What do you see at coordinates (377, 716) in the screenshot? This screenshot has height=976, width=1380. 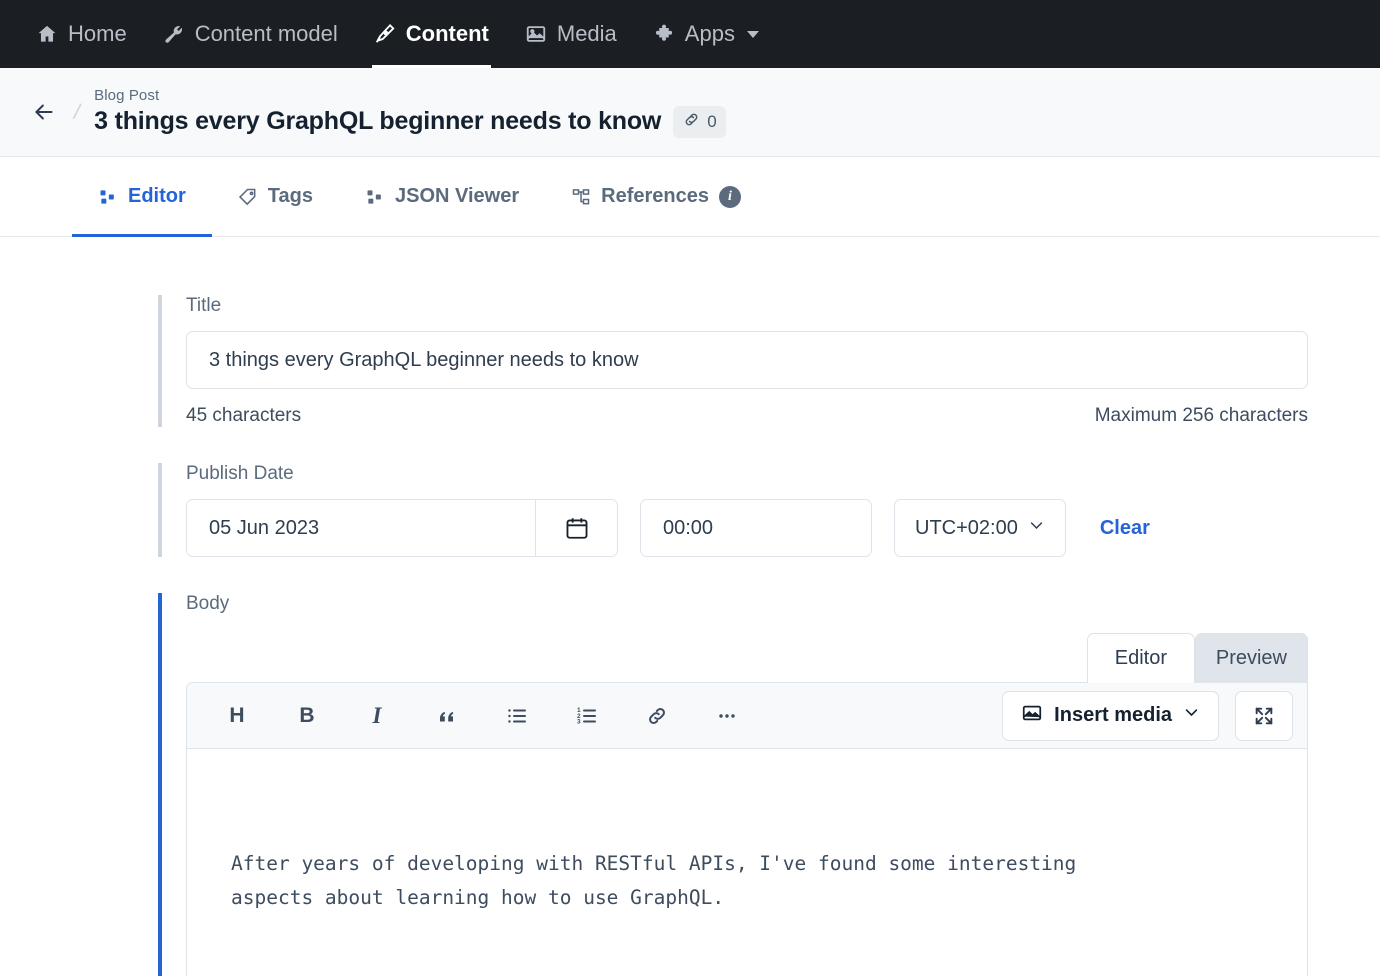 I see `italic-button: I` at bounding box center [377, 716].